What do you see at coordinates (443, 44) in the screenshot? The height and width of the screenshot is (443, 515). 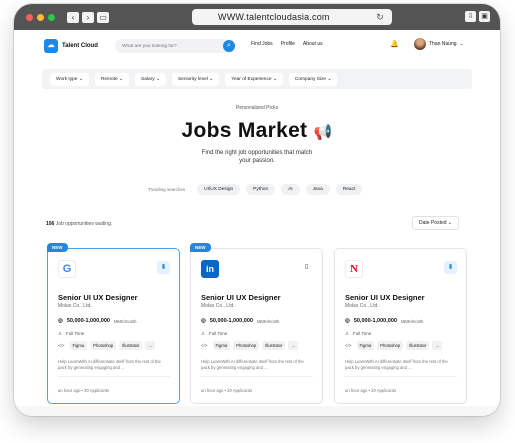 I see `user-name: Than Naung` at bounding box center [443, 44].